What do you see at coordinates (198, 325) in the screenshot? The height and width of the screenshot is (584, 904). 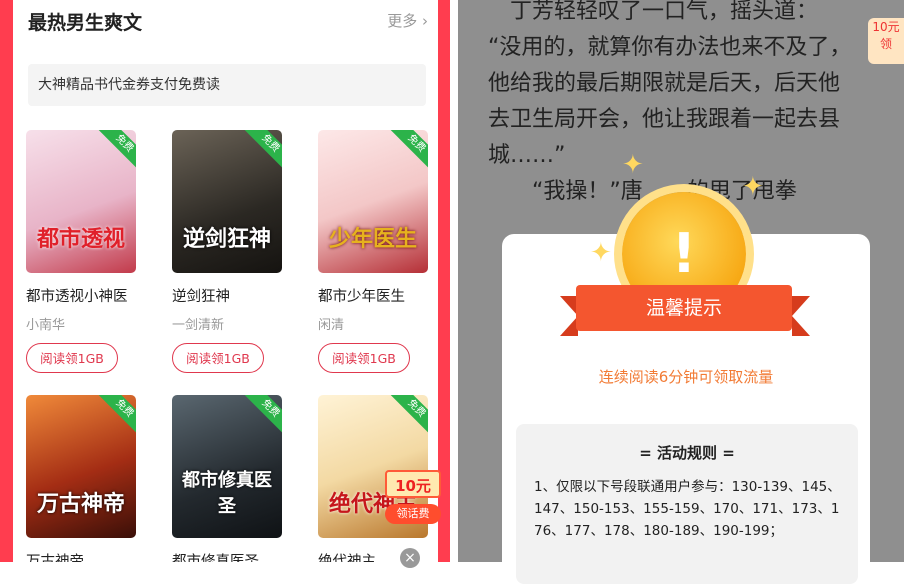 I see `book-author: 一剑清新` at bounding box center [198, 325].